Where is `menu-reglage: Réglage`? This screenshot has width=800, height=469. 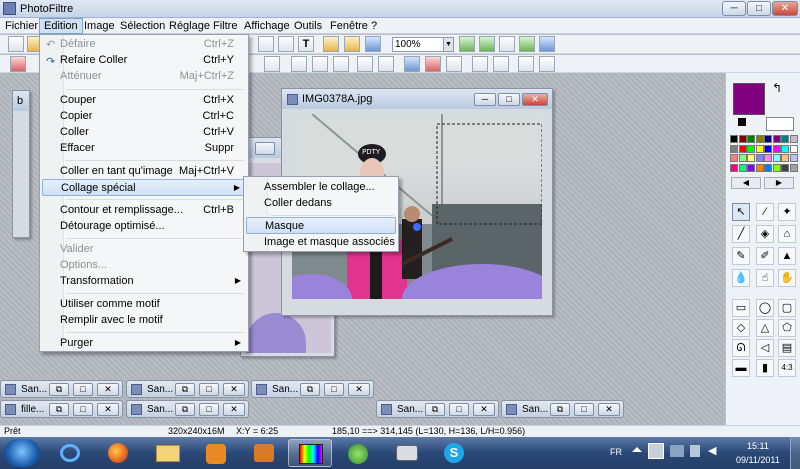 menu-reglage: Réglage is located at coordinates (189, 26).